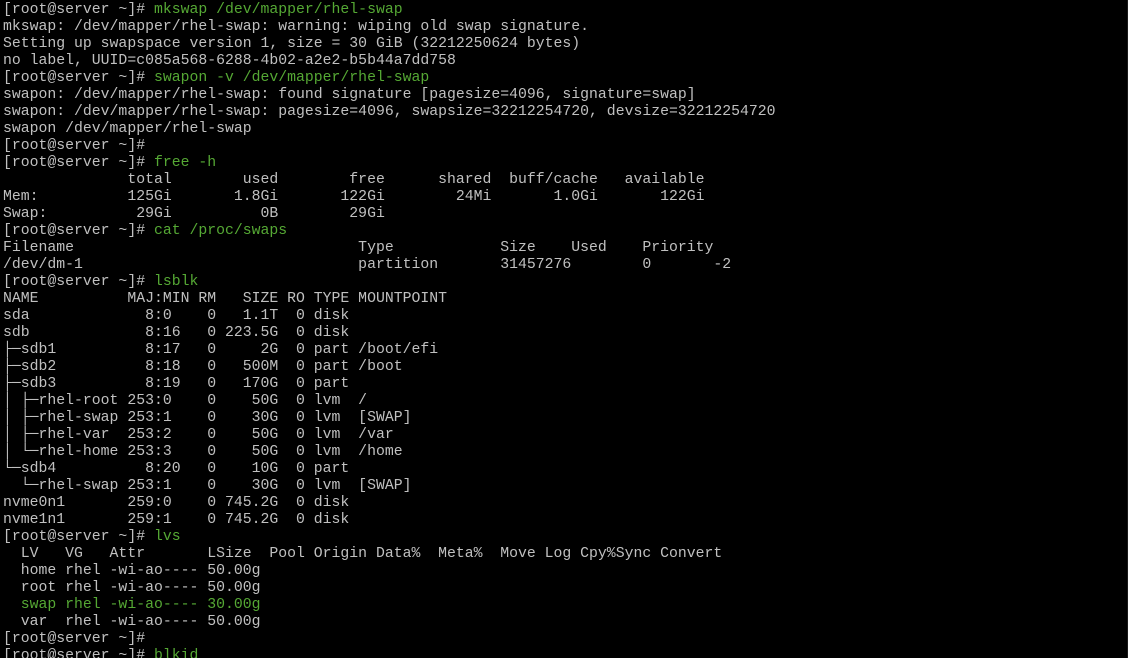  What do you see at coordinates (565, 653) in the screenshot?
I see `command-line: [root@server ~]# blkid` at bounding box center [565, 653].